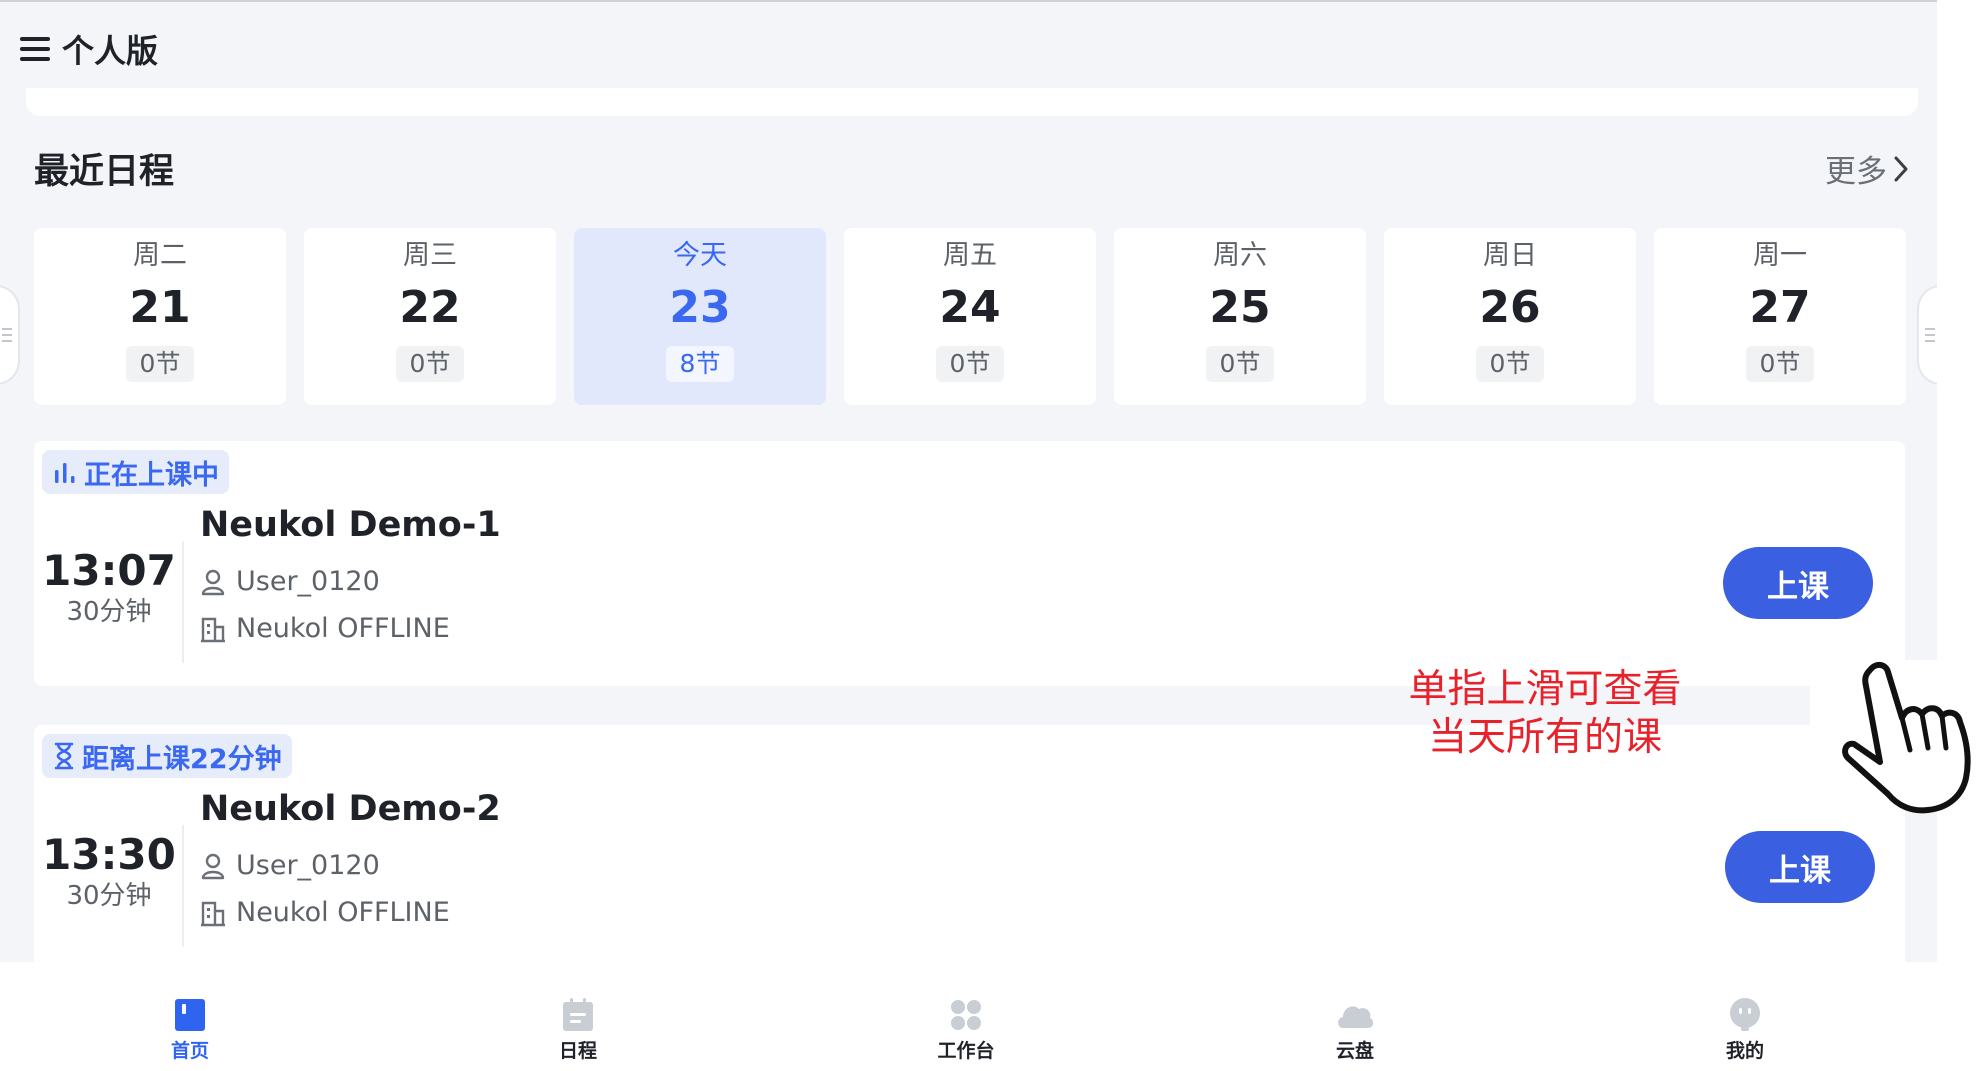 This screenshot has height=1071, width=1981. I want to click on day-weekday: 周三, so click(430, 255).